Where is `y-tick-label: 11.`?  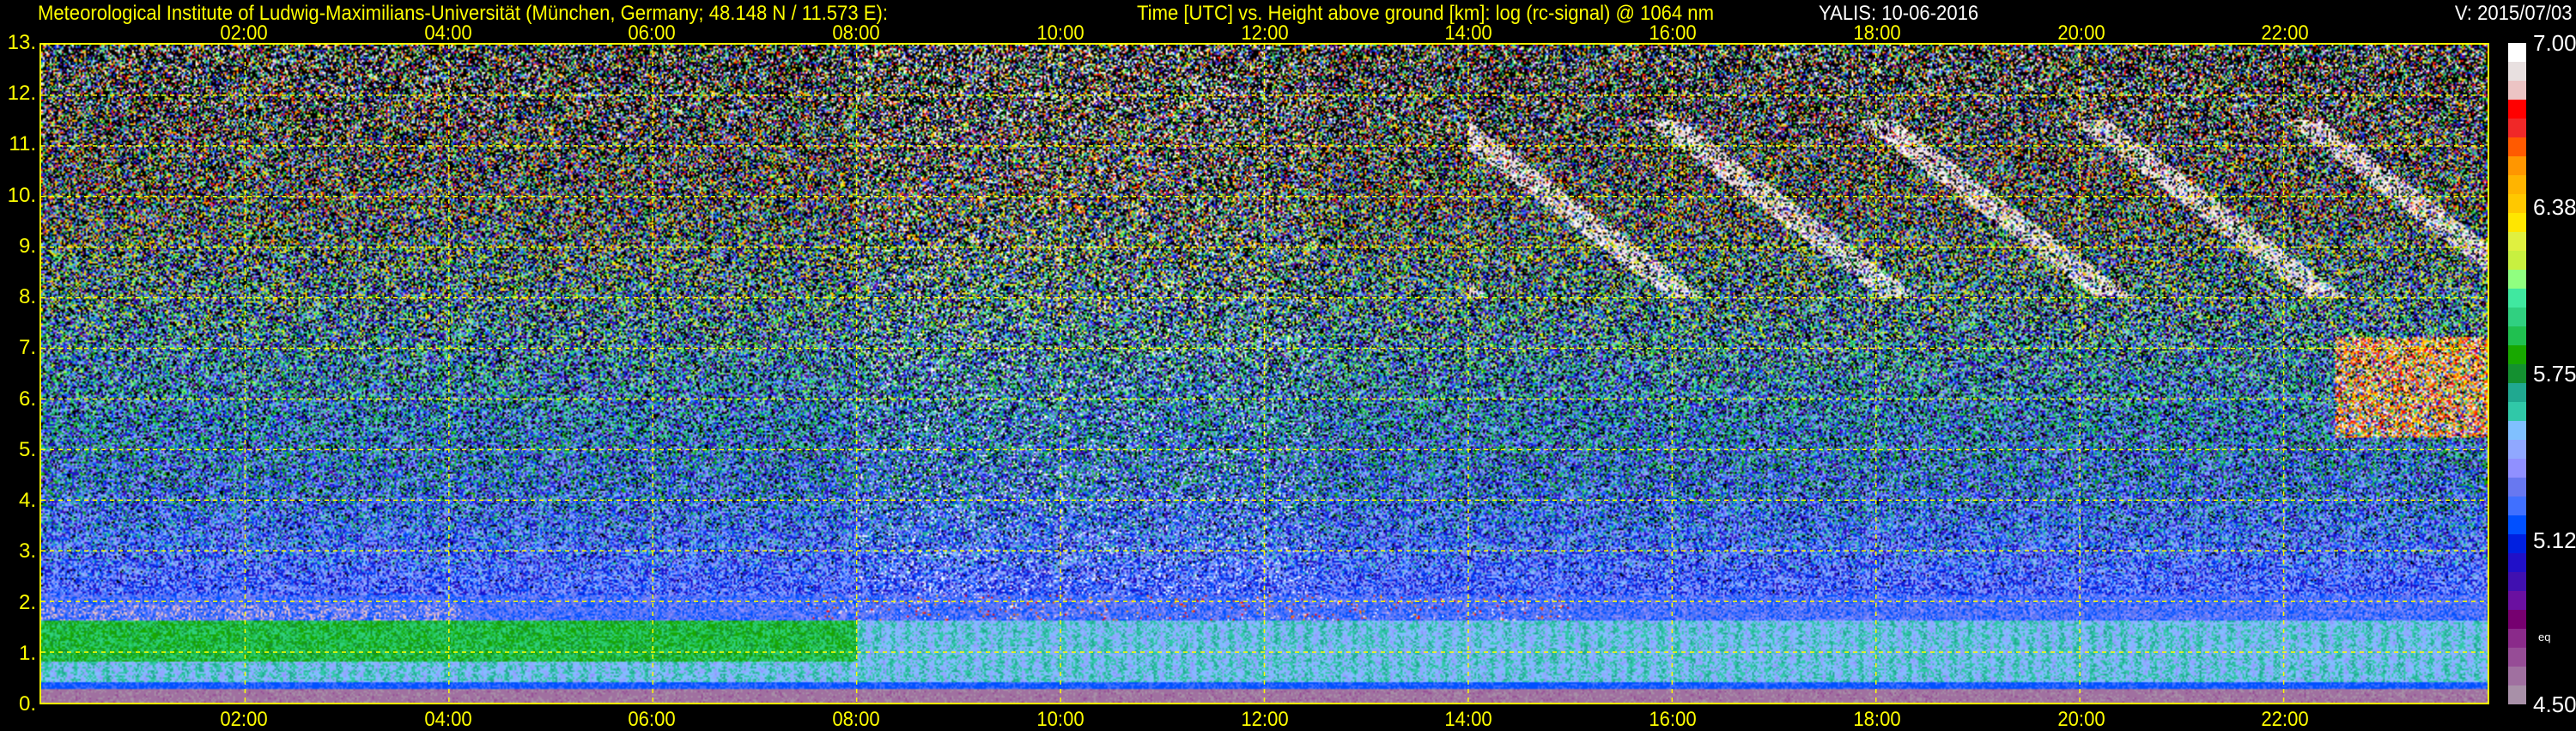
y-tick-label: 11. is located at coordinates (23, 144).